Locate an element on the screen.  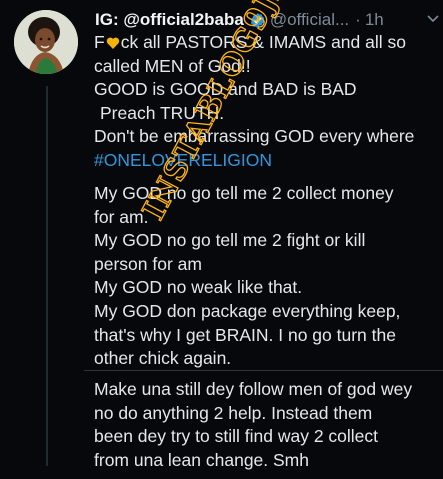
reply-1-line-2: for am. is located at coordinates (121, 216).